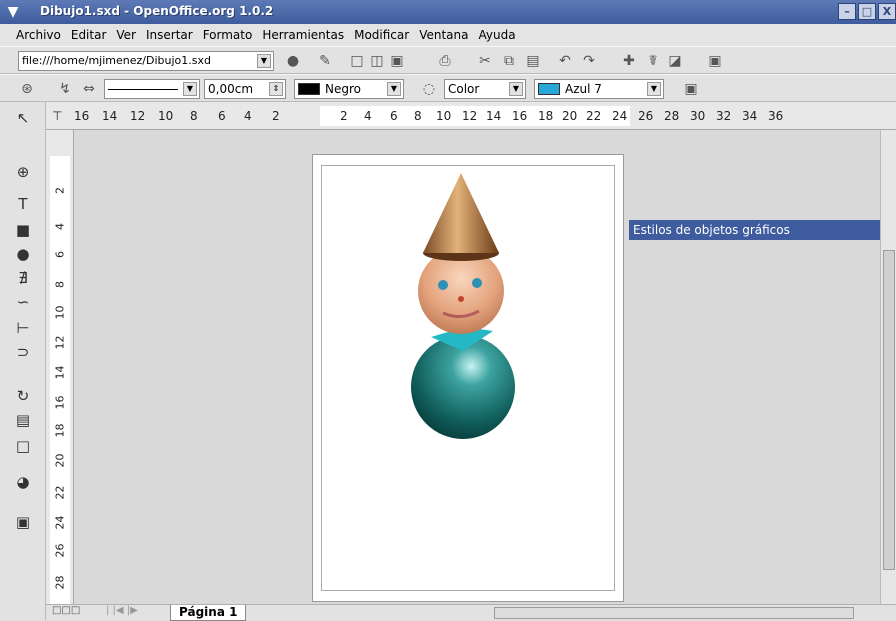  I want to click on maximize-button: □, so click(867, 11).